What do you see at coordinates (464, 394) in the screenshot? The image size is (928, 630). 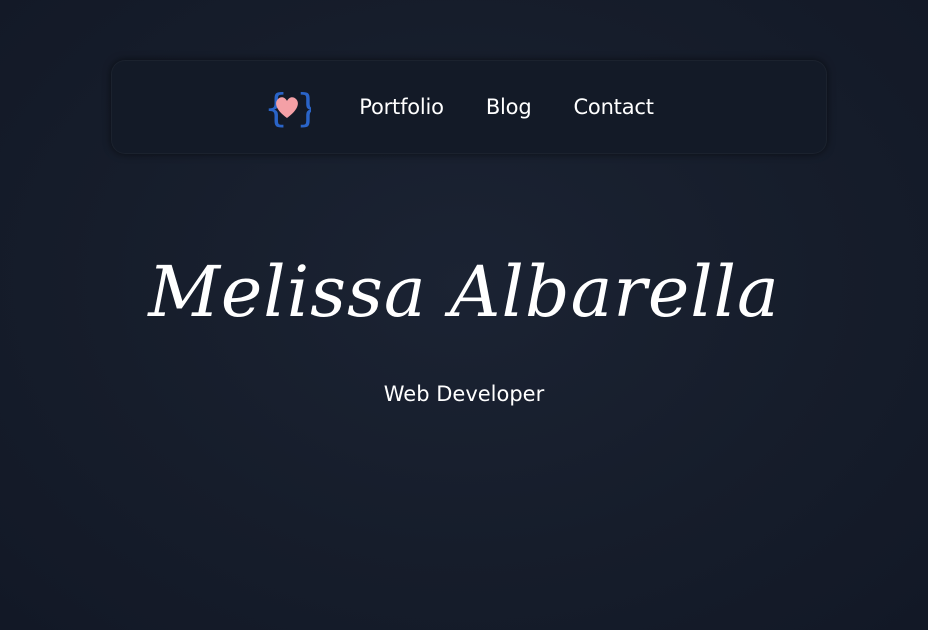 I see `hero-subtitle: Web Developer` at bounding box center [464, 394].